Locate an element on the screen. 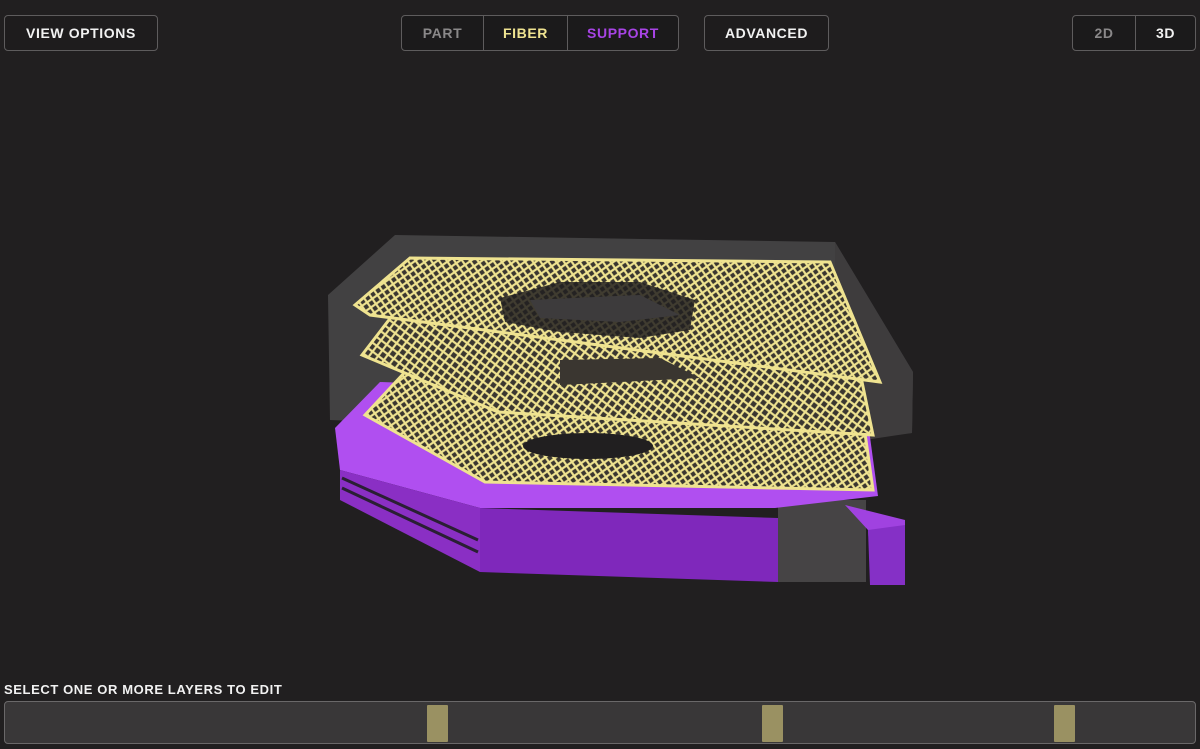 The image size is (1200, 749). layer-instruction: SELECT ONE OR MORE LAYERS TO EDIT is located at coordinates (143, 689).